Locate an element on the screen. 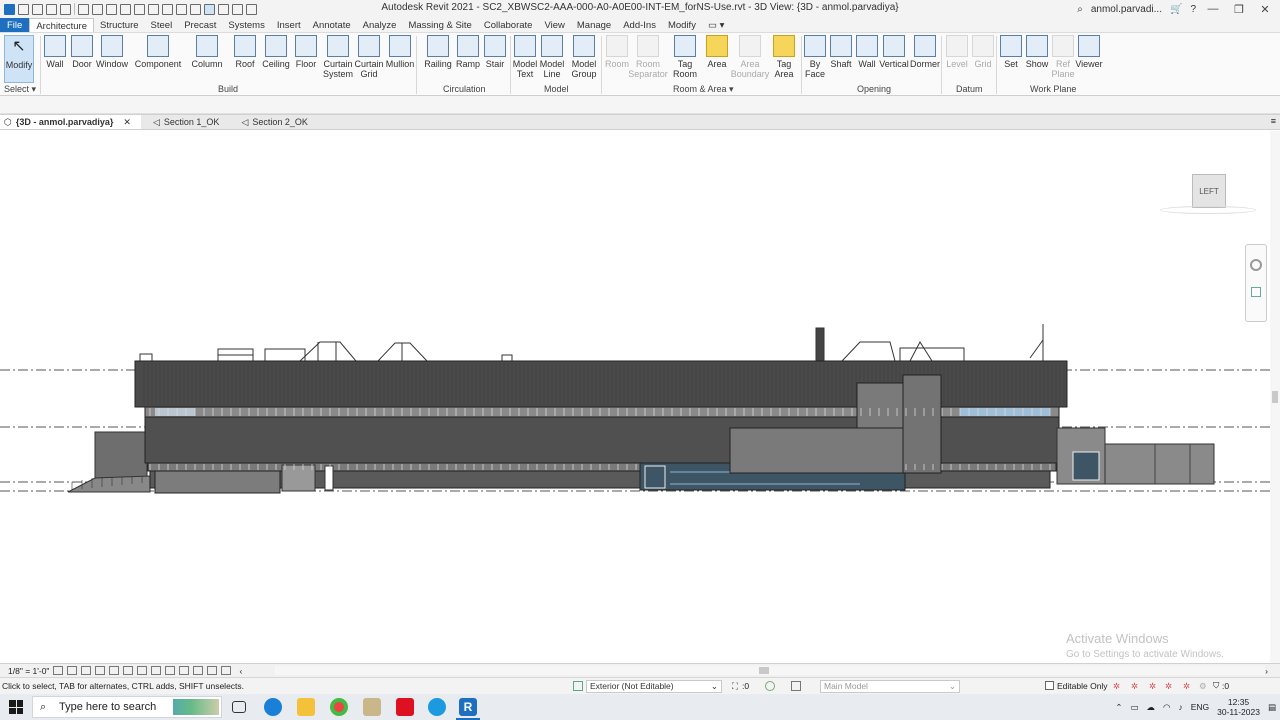 The image size is (1280, 720). ribbon-tab-analyze: Analyze is located at coordinates (380, 25).